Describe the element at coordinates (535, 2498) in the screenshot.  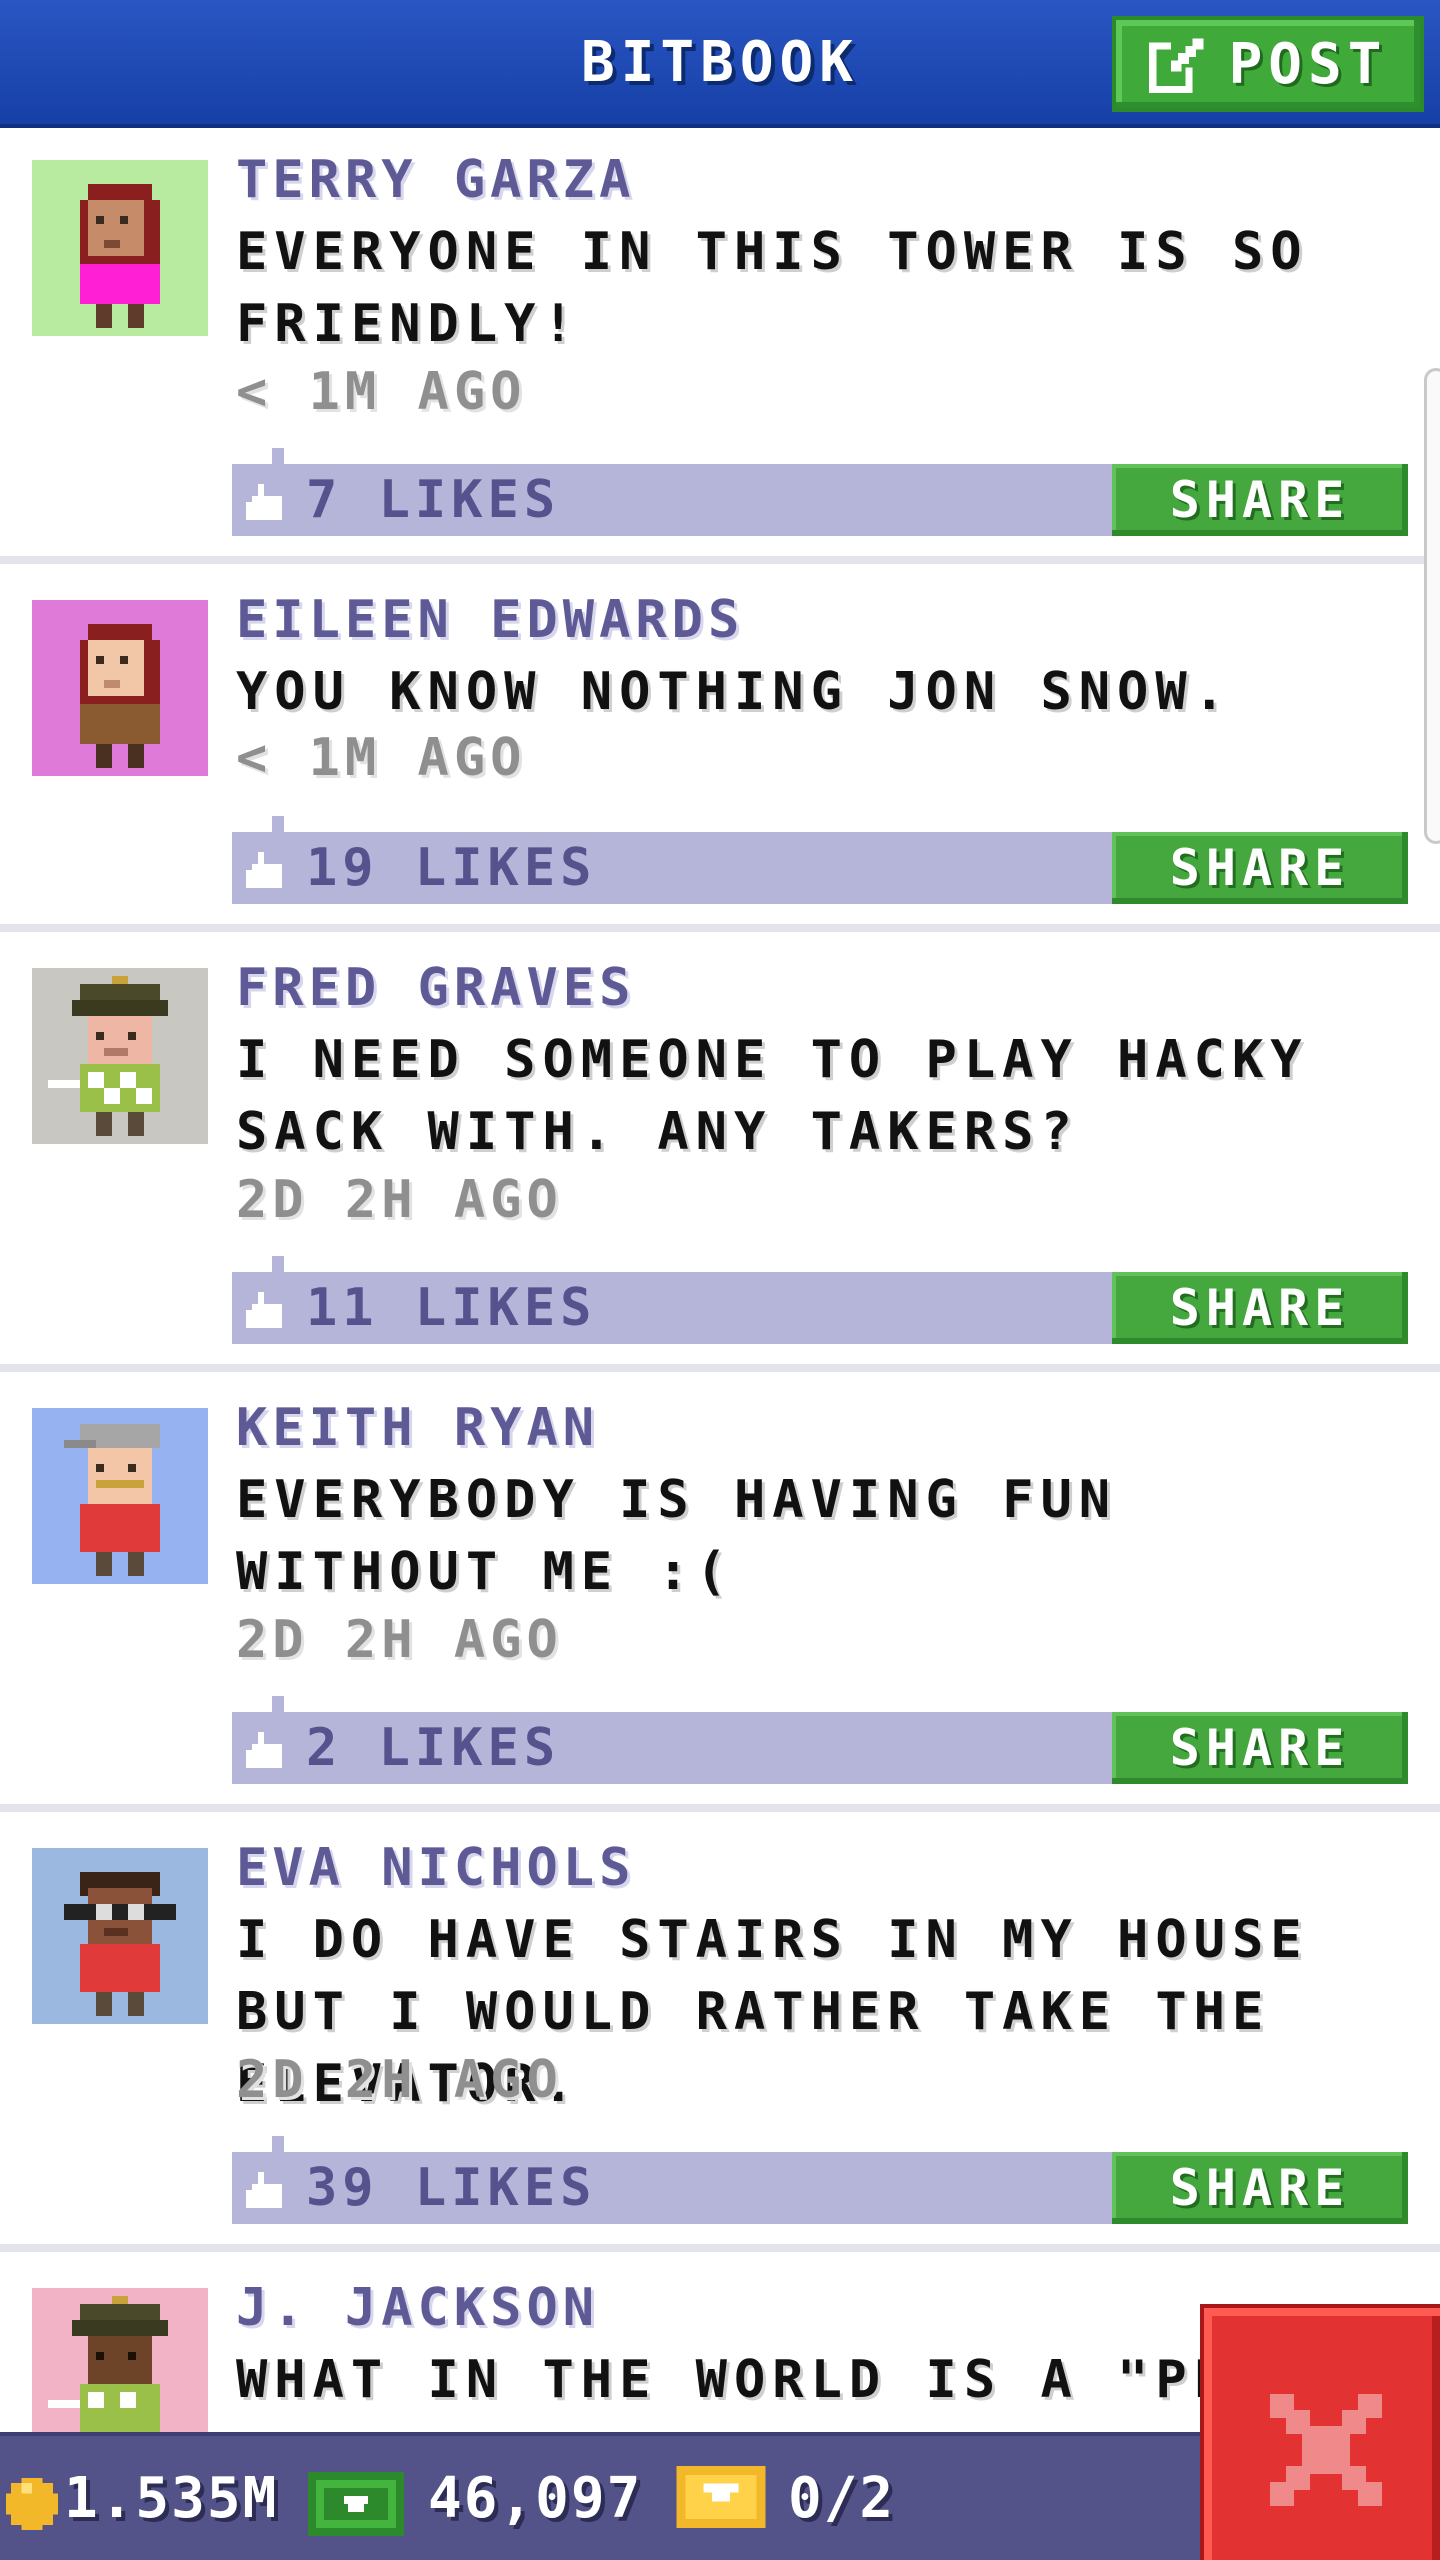
I see `bux-count: 46,097` at that location.